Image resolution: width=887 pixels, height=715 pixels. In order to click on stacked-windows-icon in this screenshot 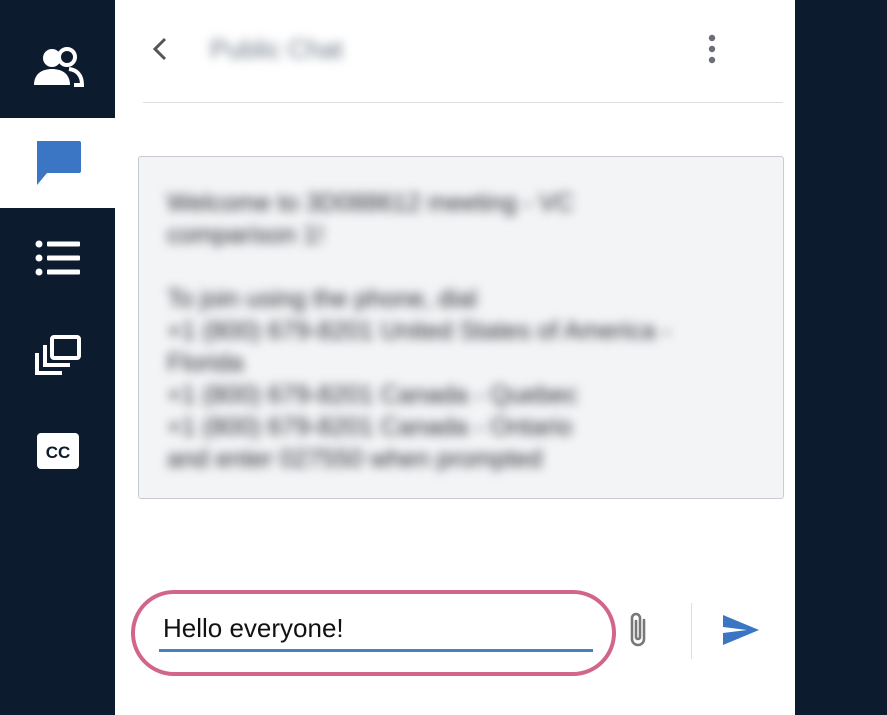, I will do `click(58, 355)`.